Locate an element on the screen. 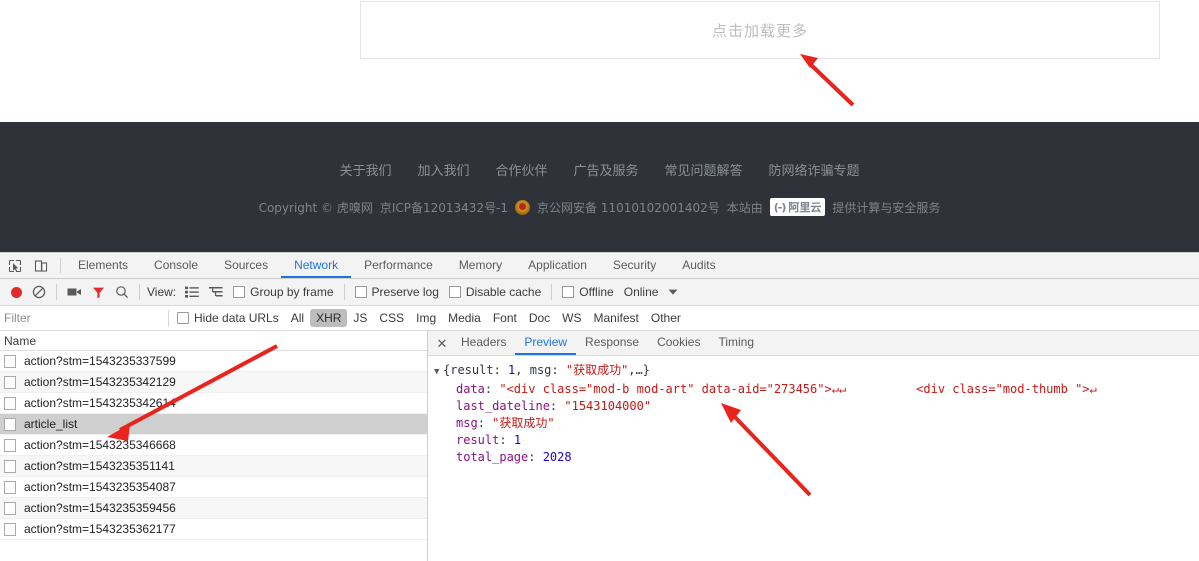  type-filter-other: Other is located at coordinates (666, 318).